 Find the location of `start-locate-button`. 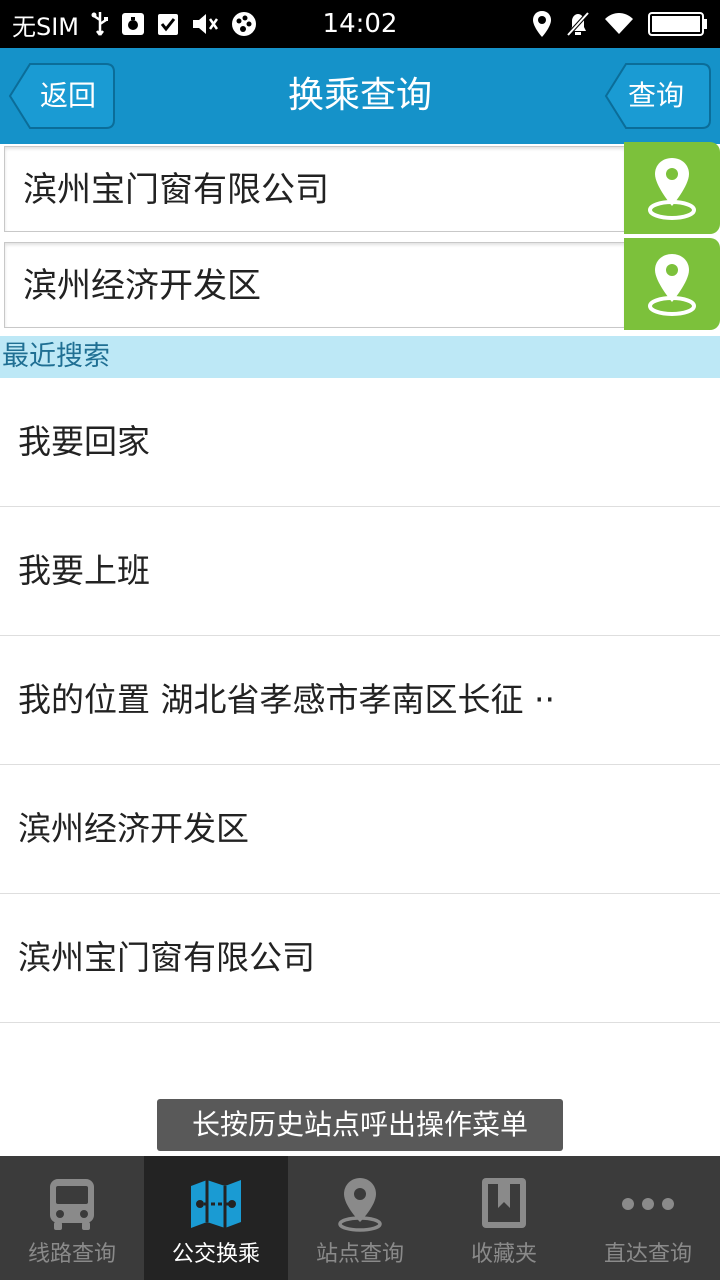

start-locate-button is located at coordinates (672, 188).